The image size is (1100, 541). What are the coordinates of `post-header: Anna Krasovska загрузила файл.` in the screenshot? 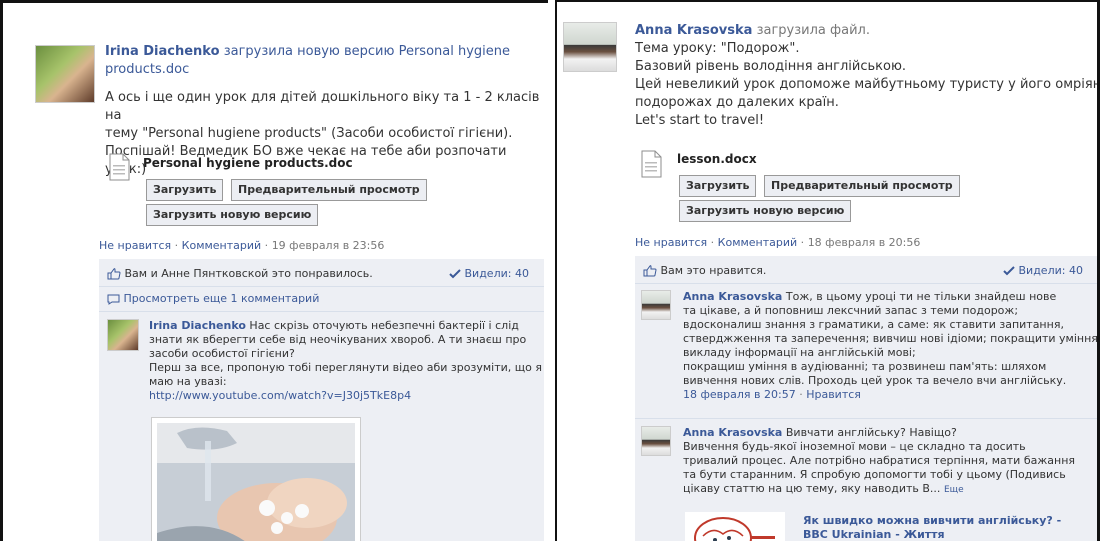 It's located at (867, 31).